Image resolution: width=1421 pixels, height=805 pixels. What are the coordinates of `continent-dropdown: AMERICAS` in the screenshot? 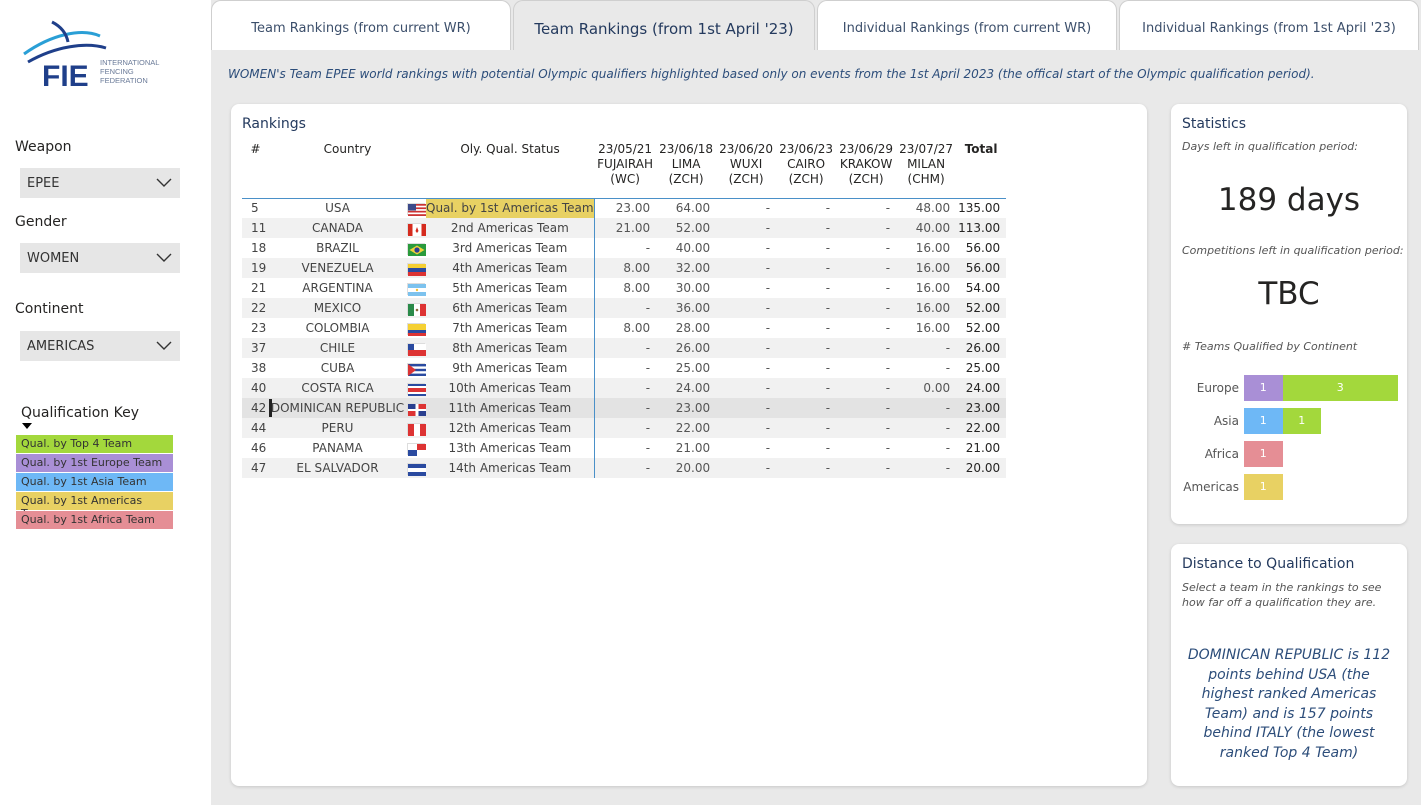 It's located at (100, 346).